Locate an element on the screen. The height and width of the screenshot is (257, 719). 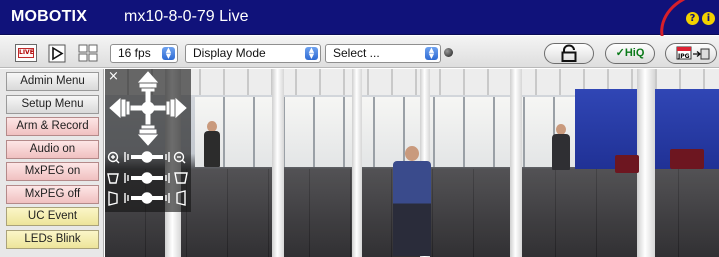
action-select: Select ... ▲ ▼ is located at coordinates (383, 53).